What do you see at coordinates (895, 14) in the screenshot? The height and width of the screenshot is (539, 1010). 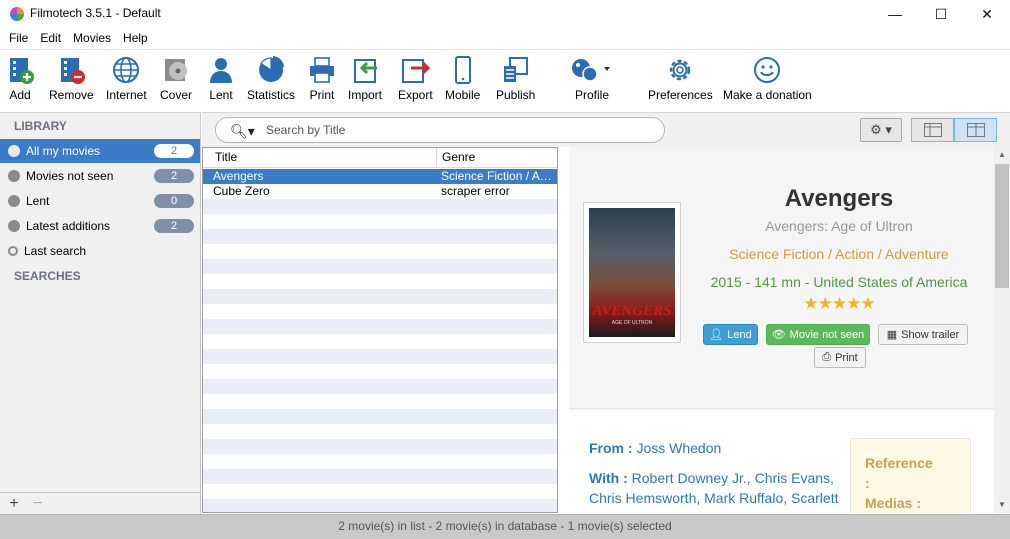 I see `minimize-button: —` at bounding box center [895, 14].